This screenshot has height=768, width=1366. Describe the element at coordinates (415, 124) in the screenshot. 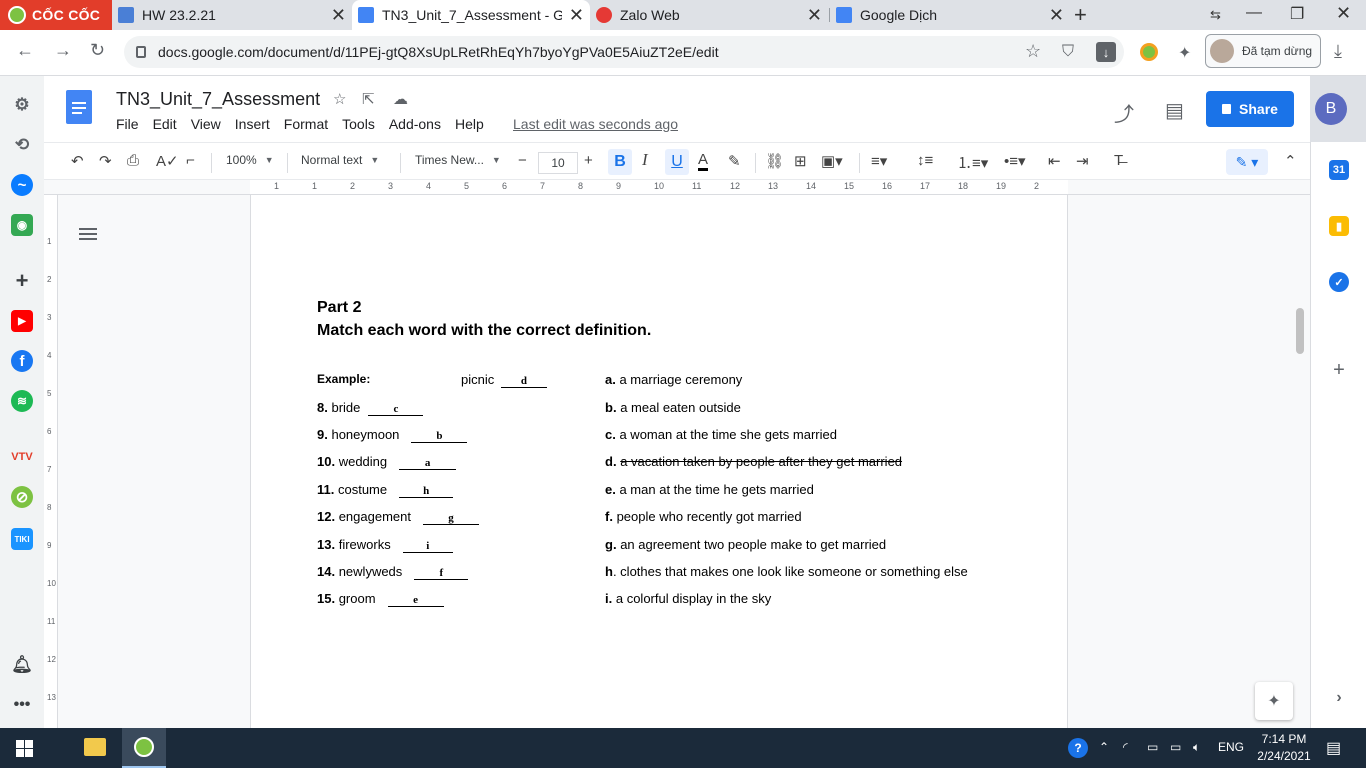

I see `menu-addons: Add-ons` at that location.